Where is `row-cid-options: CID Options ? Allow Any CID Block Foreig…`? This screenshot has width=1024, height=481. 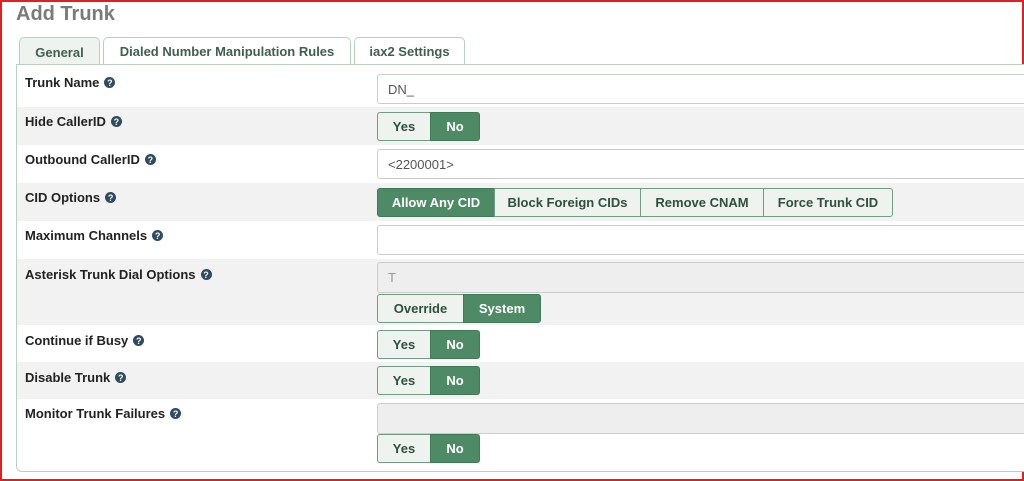 row-cid-options: CID Options ? Allow Any CID Block Foreig… is located at coordinates (520, 202).